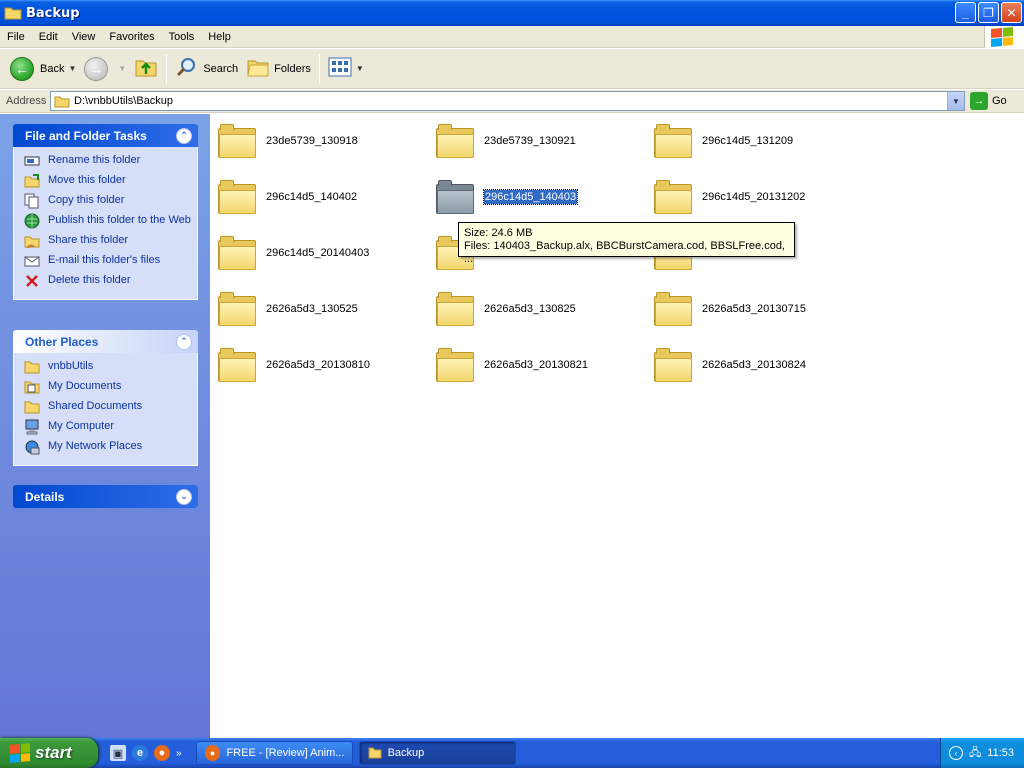 The width and height of the screenshot is (1024, 768). What do you see at coordinates (43, 69) in the screenshot?
I see `back-button: ← Back ▼` at bounding box center [43, 69].